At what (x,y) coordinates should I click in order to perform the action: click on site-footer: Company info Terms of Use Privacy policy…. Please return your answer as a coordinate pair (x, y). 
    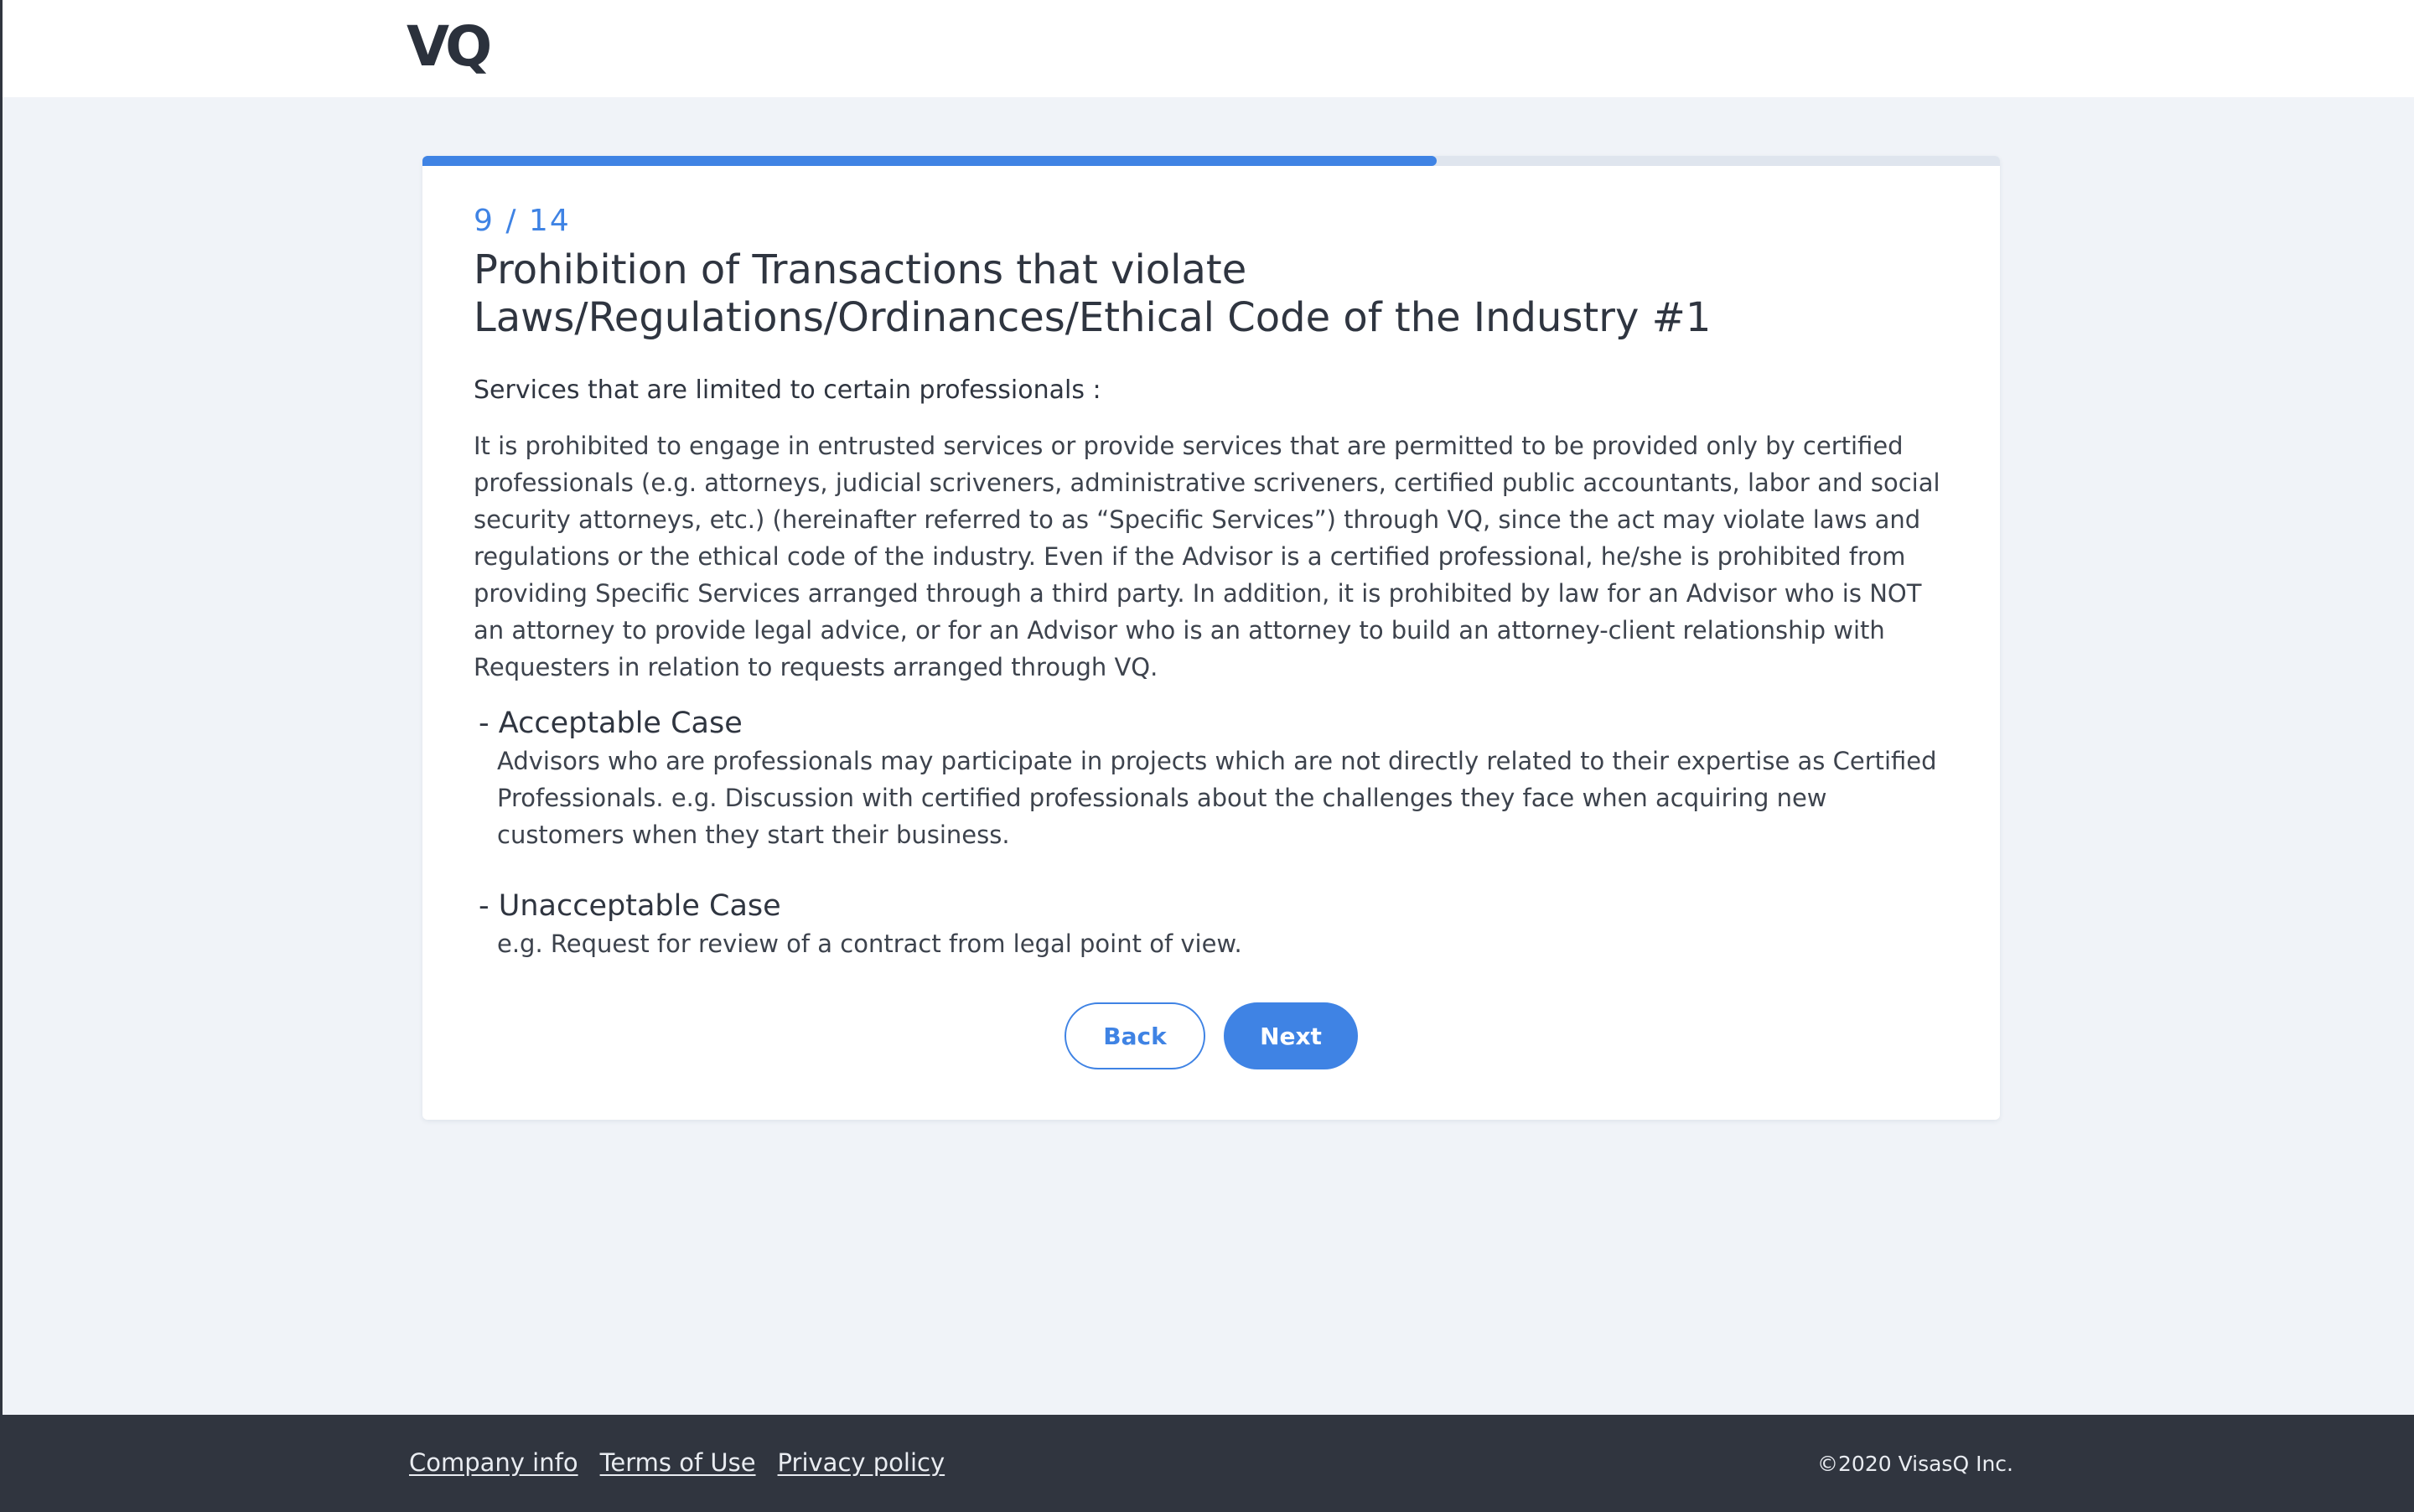
    Looking at the image, I should click on (1209, 1463).